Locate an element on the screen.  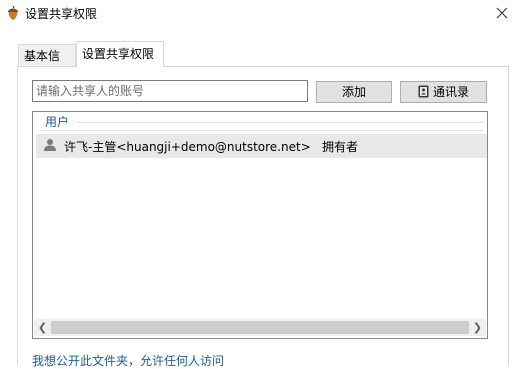
horizontal-scrollbar: ❮ ❯ is located at coordinates (260, 327).